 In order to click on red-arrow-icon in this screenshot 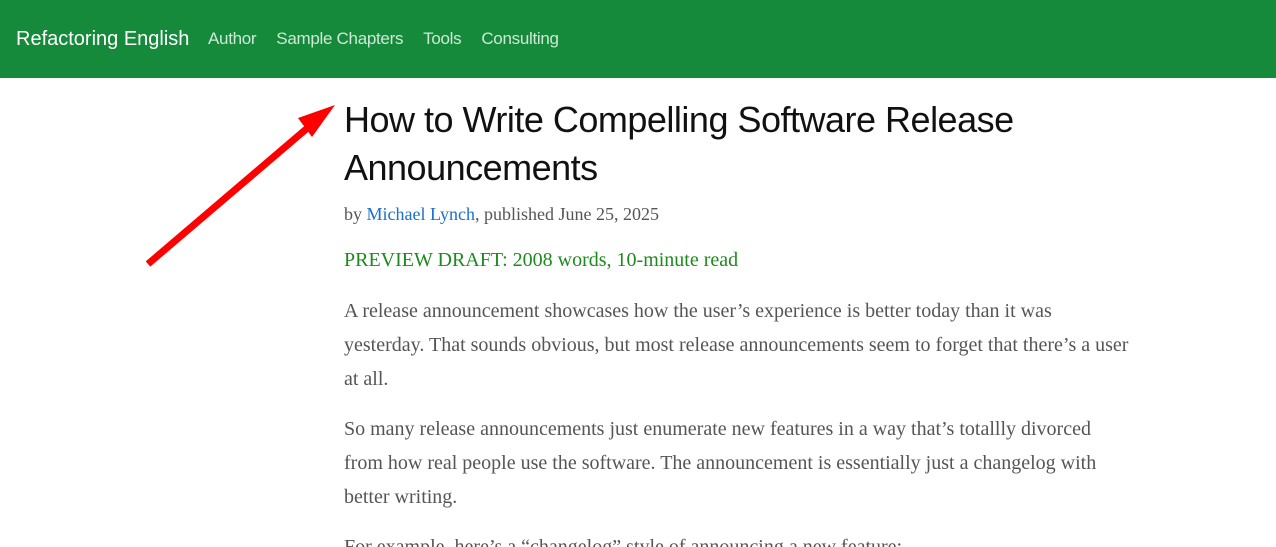, I will do `click(240, 186)`.